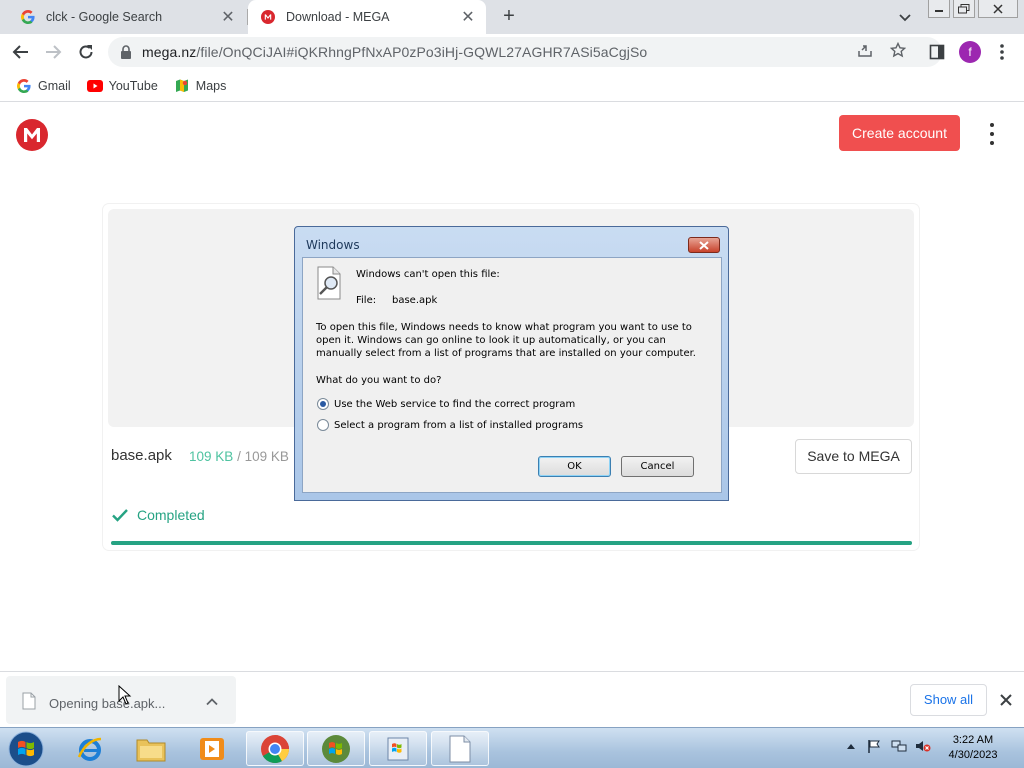  I want to click on save-to-mega-button: Save to MEGA, so click(853, 456).